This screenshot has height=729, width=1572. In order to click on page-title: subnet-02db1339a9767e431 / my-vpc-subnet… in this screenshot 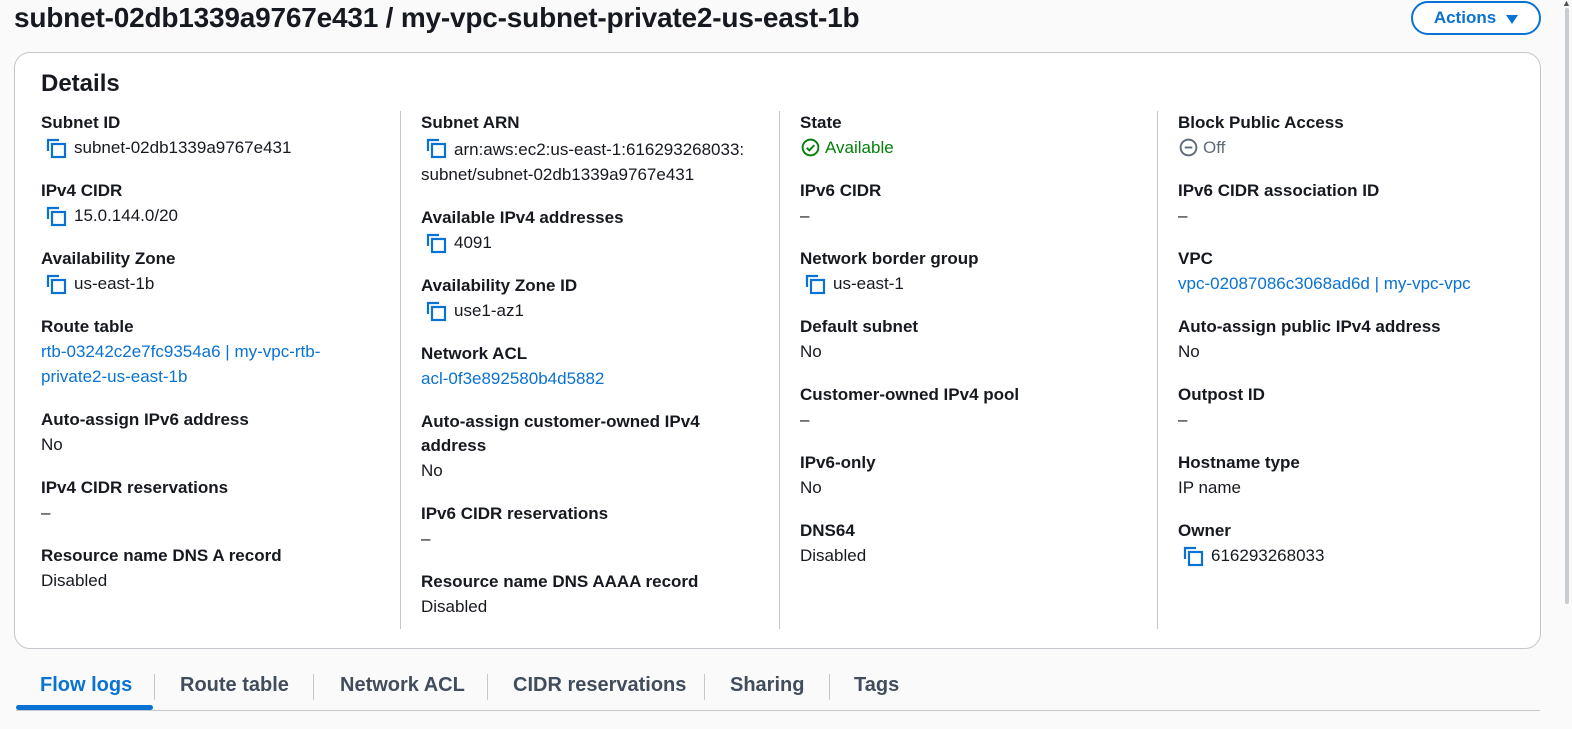, I will do `click(437, 17)`.